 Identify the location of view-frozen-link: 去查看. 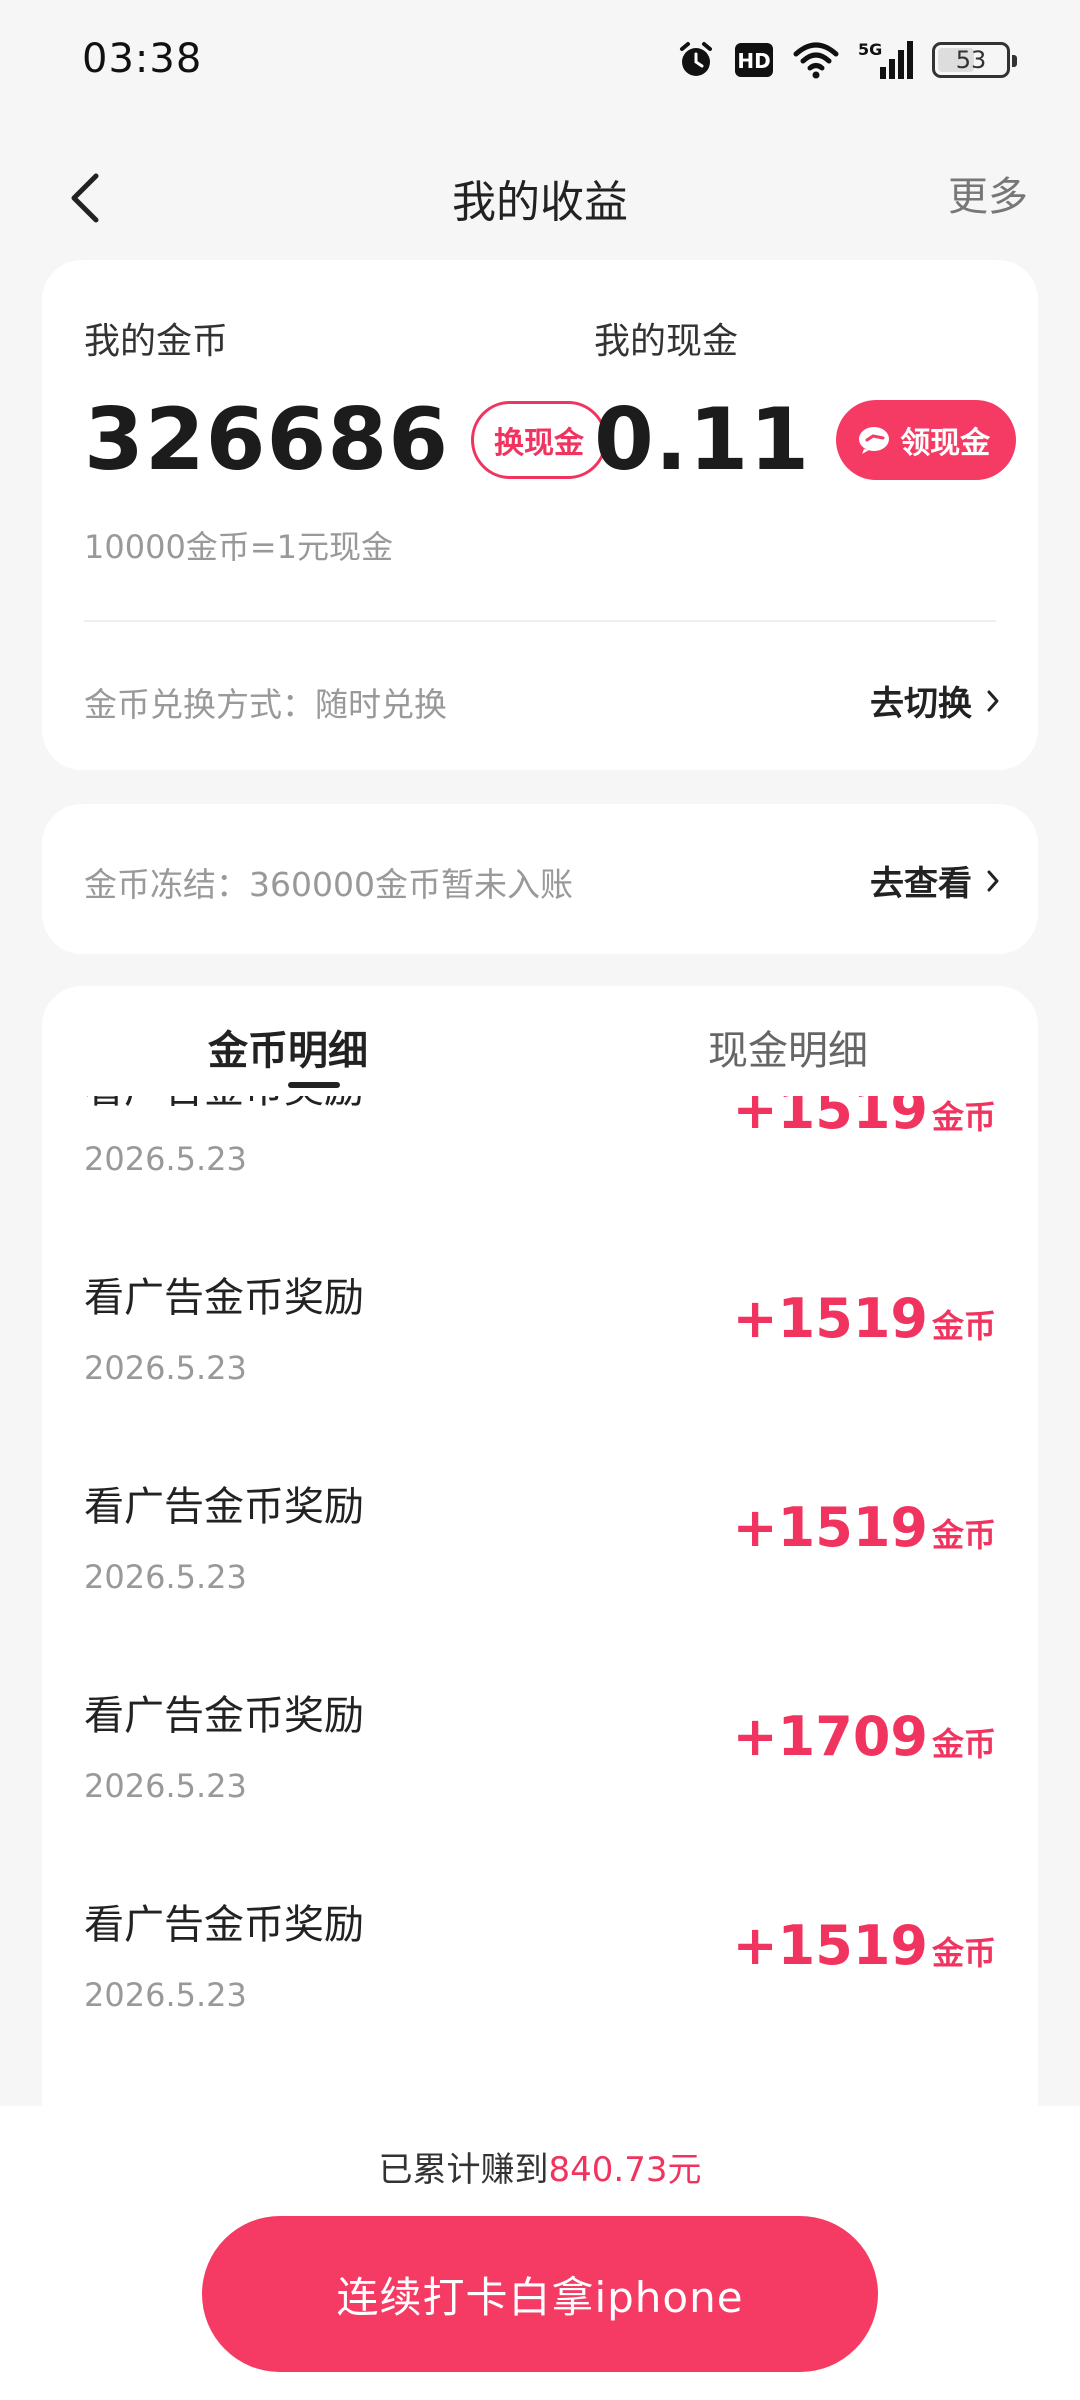
(935, 880).